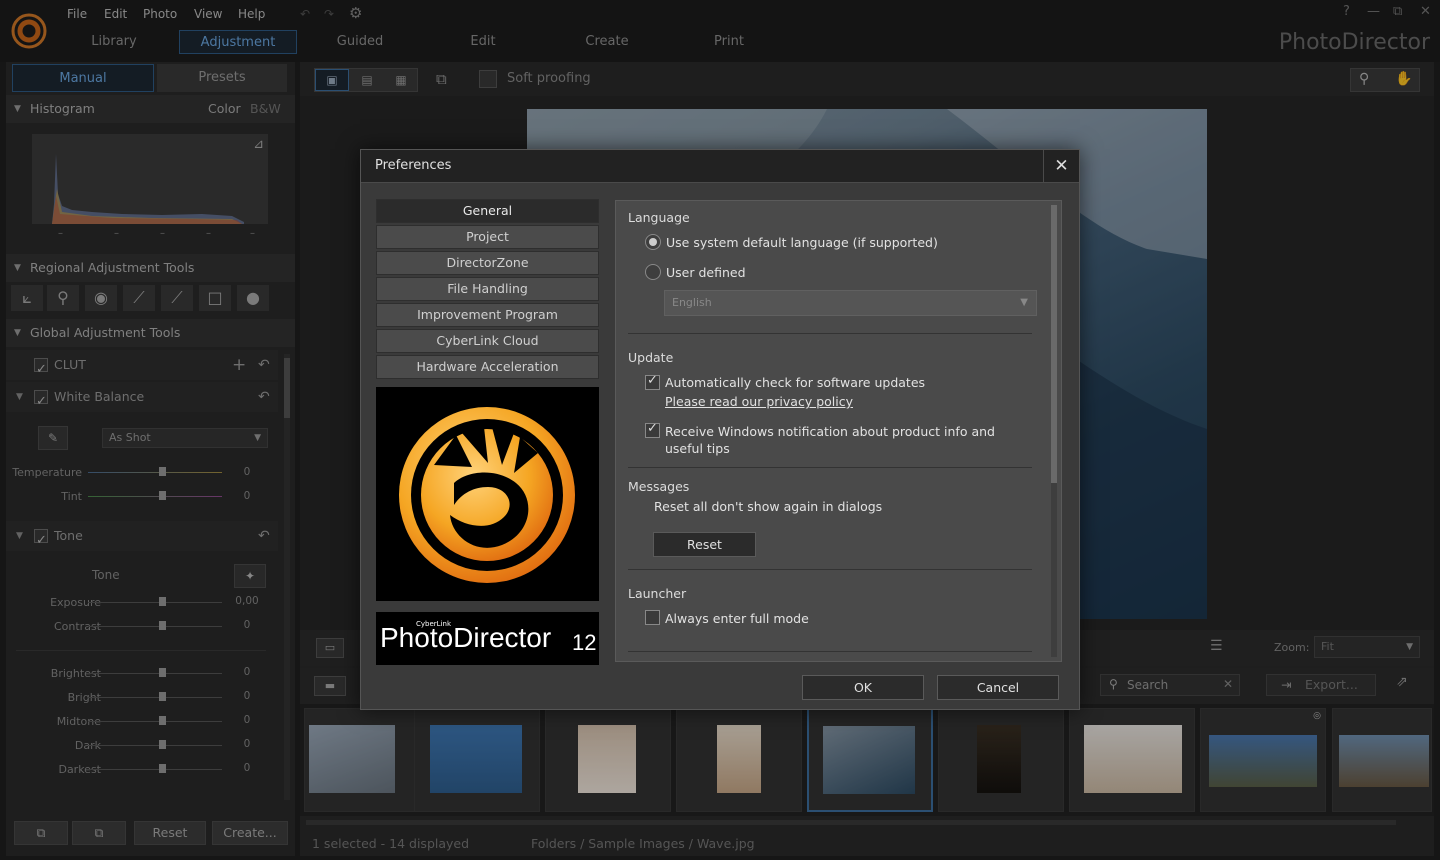 The height and width of the screenshot is (860, 1440). I want to click on brand-version: 12, so click(584, 642).